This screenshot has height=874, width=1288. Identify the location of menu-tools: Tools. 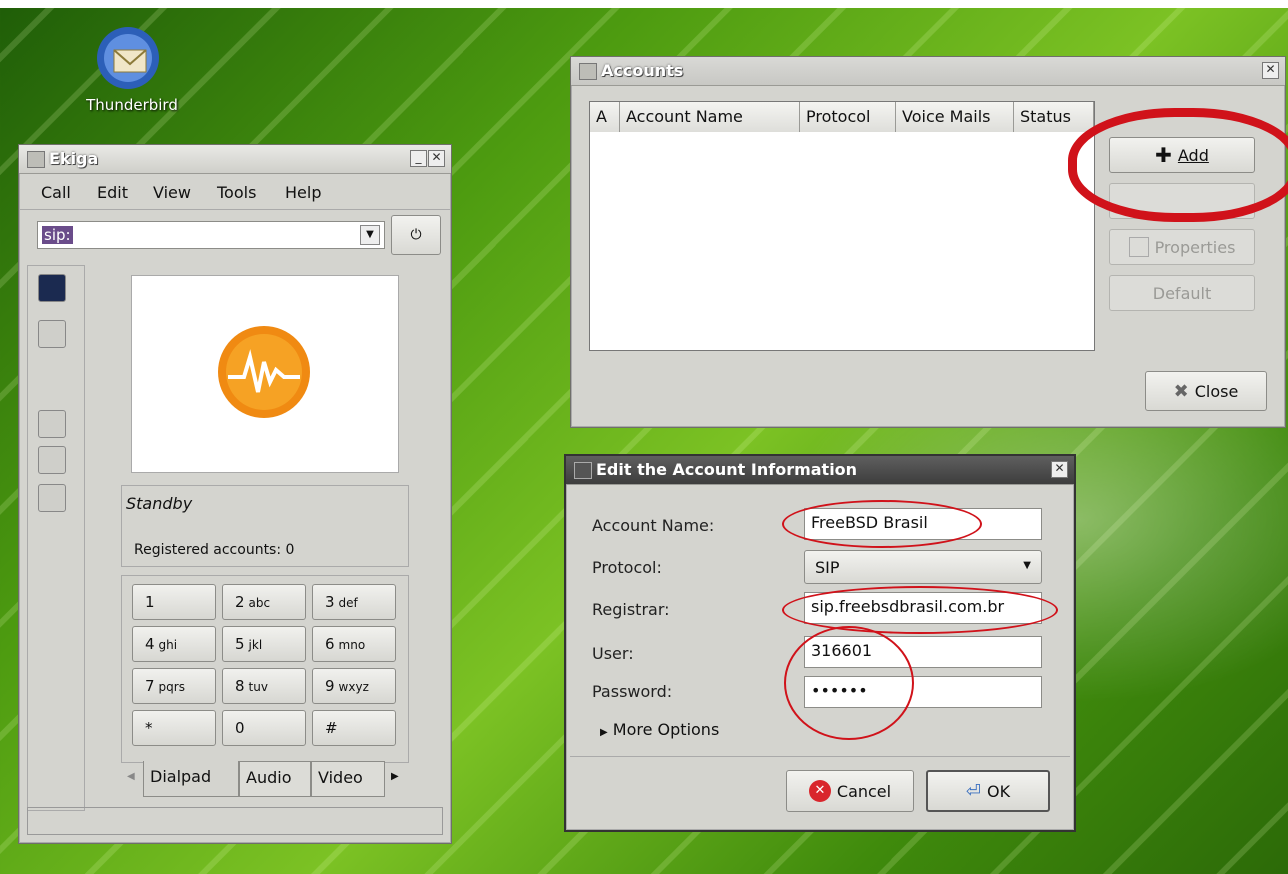
(236, 192).